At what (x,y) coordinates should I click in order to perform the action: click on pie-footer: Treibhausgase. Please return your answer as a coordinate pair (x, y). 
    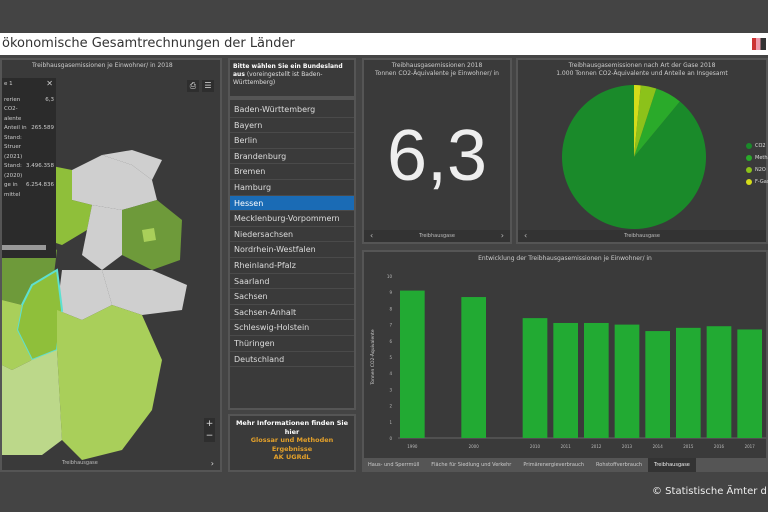
    Looking at the image, I should click on (642, 236).